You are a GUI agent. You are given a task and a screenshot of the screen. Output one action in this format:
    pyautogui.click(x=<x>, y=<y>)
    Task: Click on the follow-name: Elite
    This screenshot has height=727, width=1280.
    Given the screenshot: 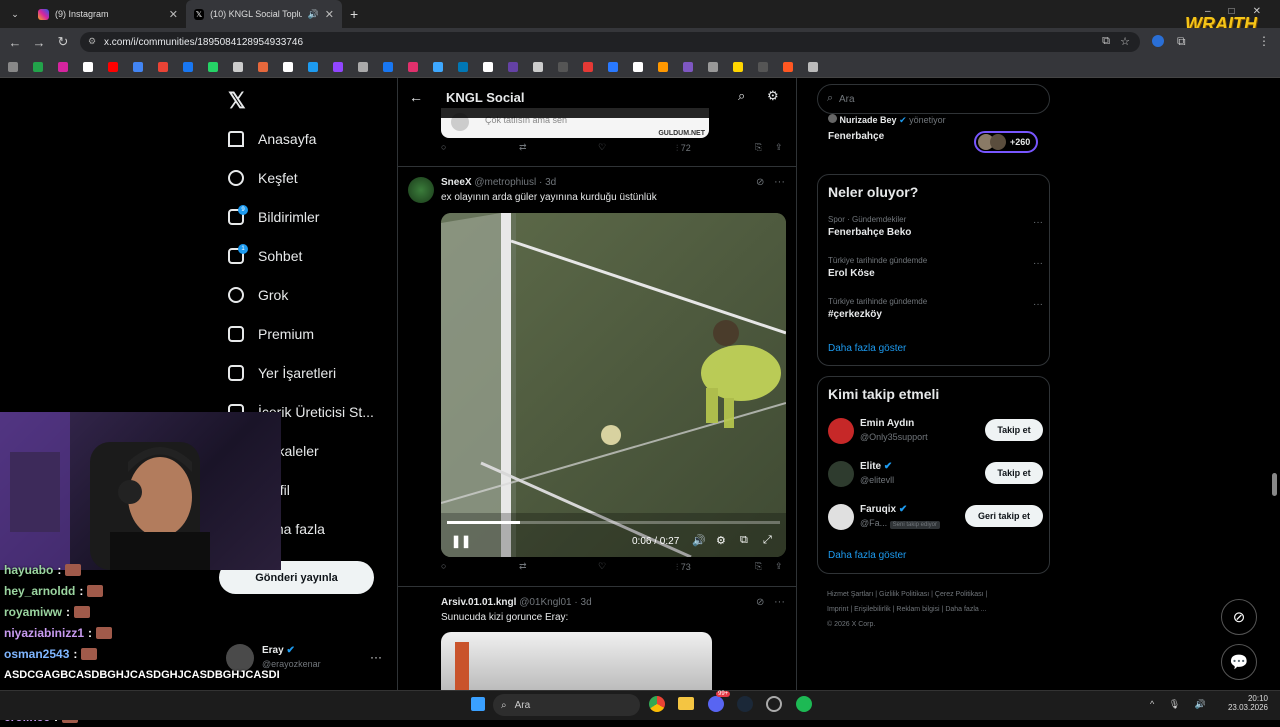 What is the action you would take?
    pyautogui.click(x=870, y=466)
    